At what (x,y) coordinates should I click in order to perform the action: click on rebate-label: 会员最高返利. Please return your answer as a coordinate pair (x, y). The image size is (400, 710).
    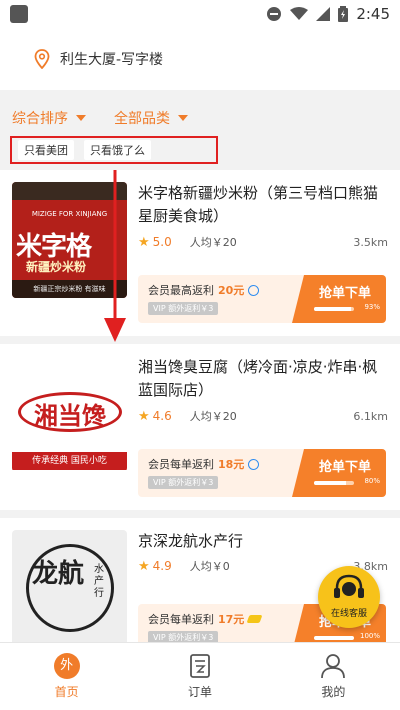
    Looking at the image, I should click on (181, 290).